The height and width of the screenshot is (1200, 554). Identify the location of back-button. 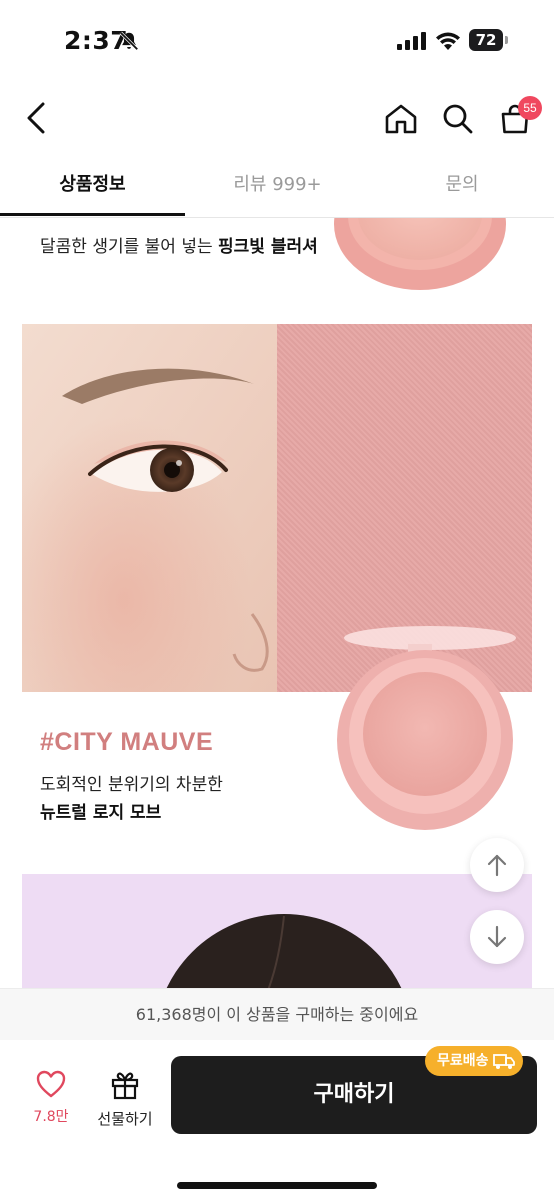
(36, 118).